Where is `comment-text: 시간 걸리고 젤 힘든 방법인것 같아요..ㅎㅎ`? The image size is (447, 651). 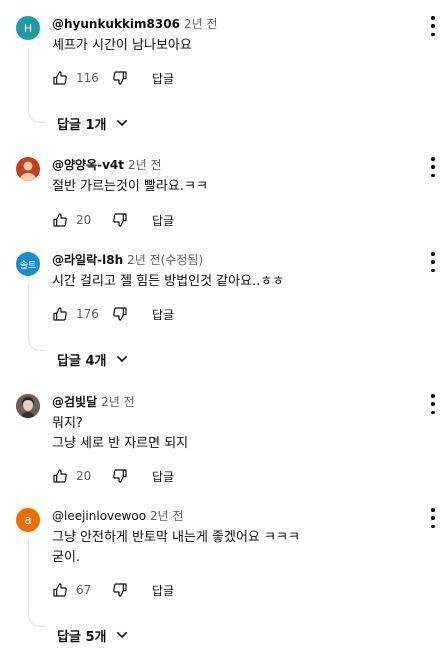
comment-text: 시간 걸리고 젤 힘든 방법인것 같아요..ㅎㅎ is located at coordinates (168, 282).